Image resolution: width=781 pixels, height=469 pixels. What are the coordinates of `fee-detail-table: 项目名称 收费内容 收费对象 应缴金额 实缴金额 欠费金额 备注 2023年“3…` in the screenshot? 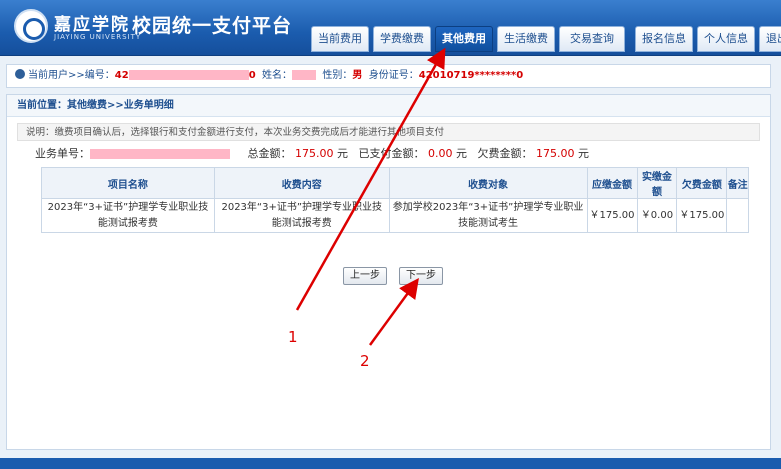 It's located at (395, 200).